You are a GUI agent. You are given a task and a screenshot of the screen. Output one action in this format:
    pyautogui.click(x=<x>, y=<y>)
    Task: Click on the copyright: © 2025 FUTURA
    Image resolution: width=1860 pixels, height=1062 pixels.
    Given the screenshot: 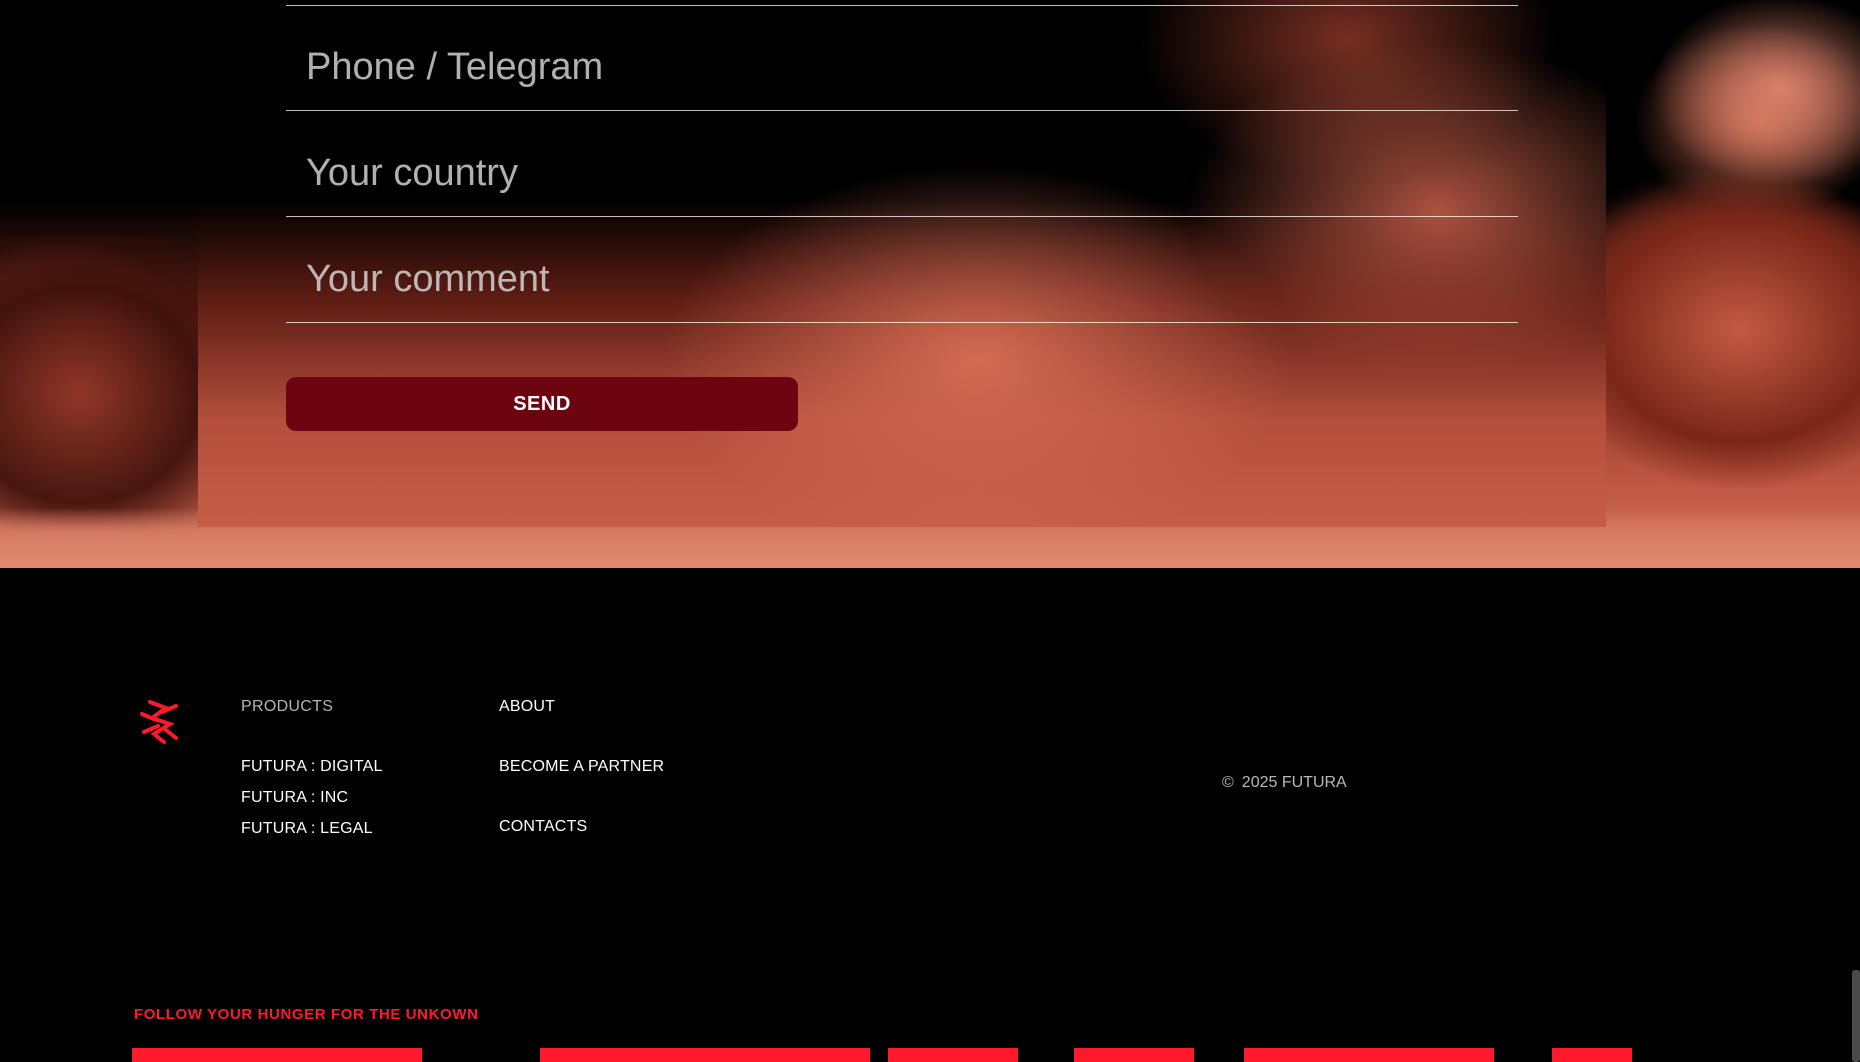 What is the action you would take?
    pyautogui.click(x=1284, y=783)
    